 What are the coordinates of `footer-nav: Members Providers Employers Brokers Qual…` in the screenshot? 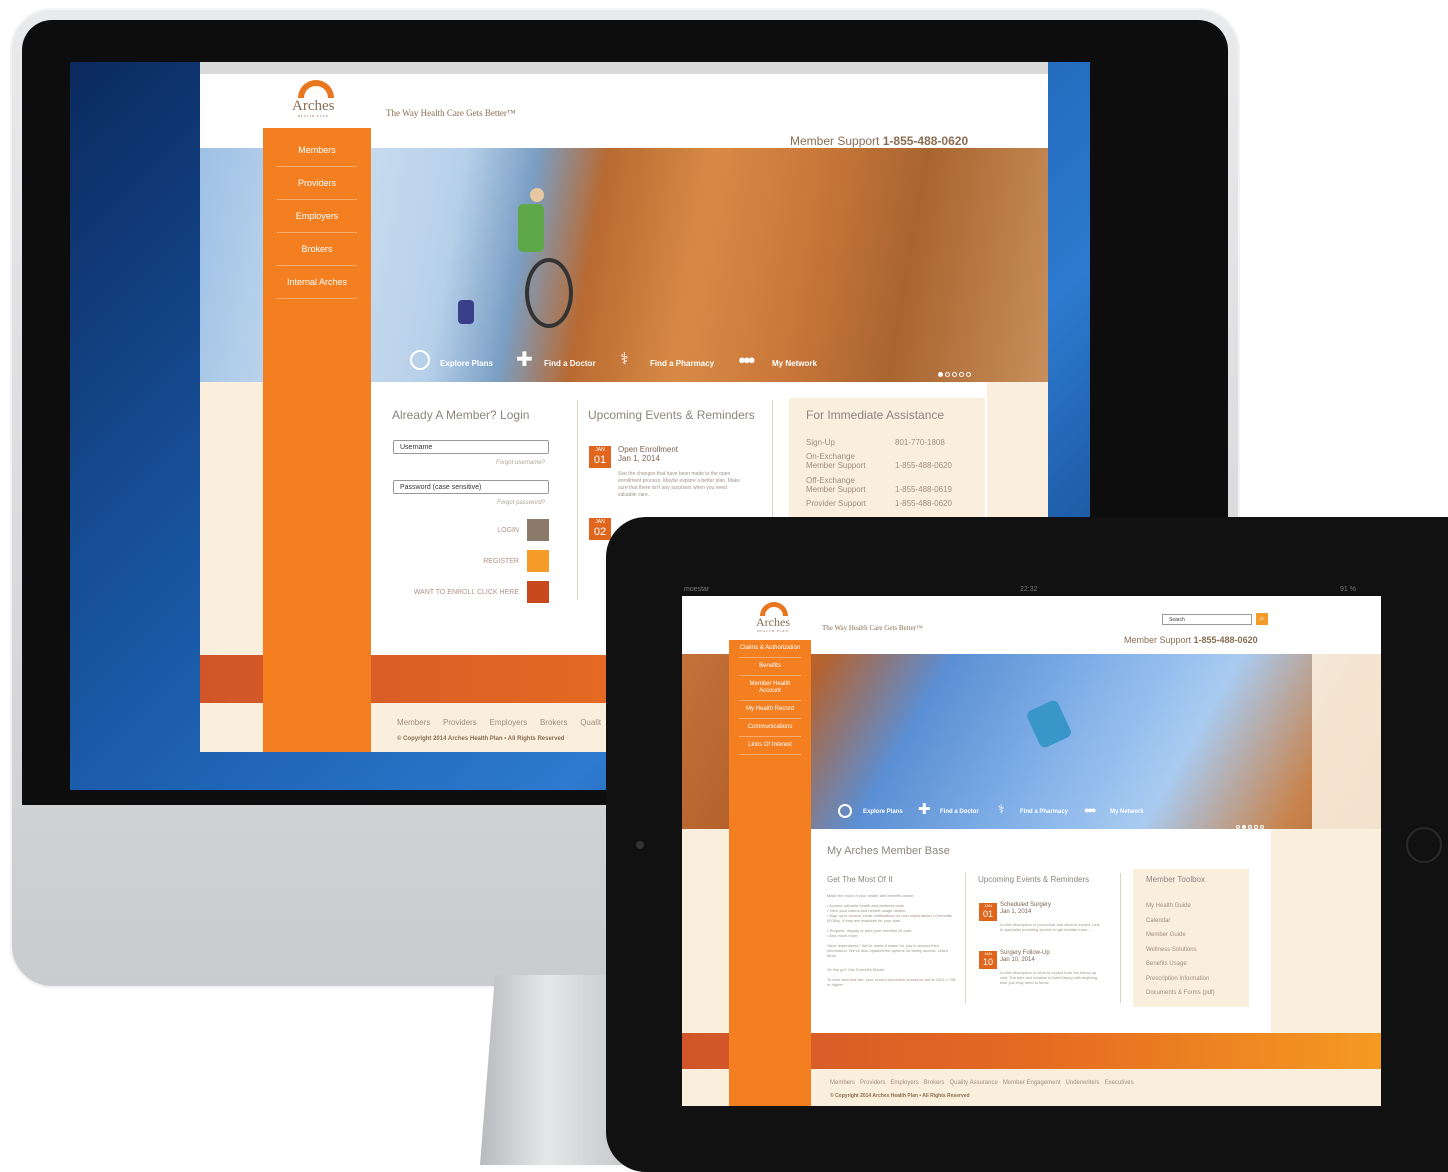 It's located at (499, 722).